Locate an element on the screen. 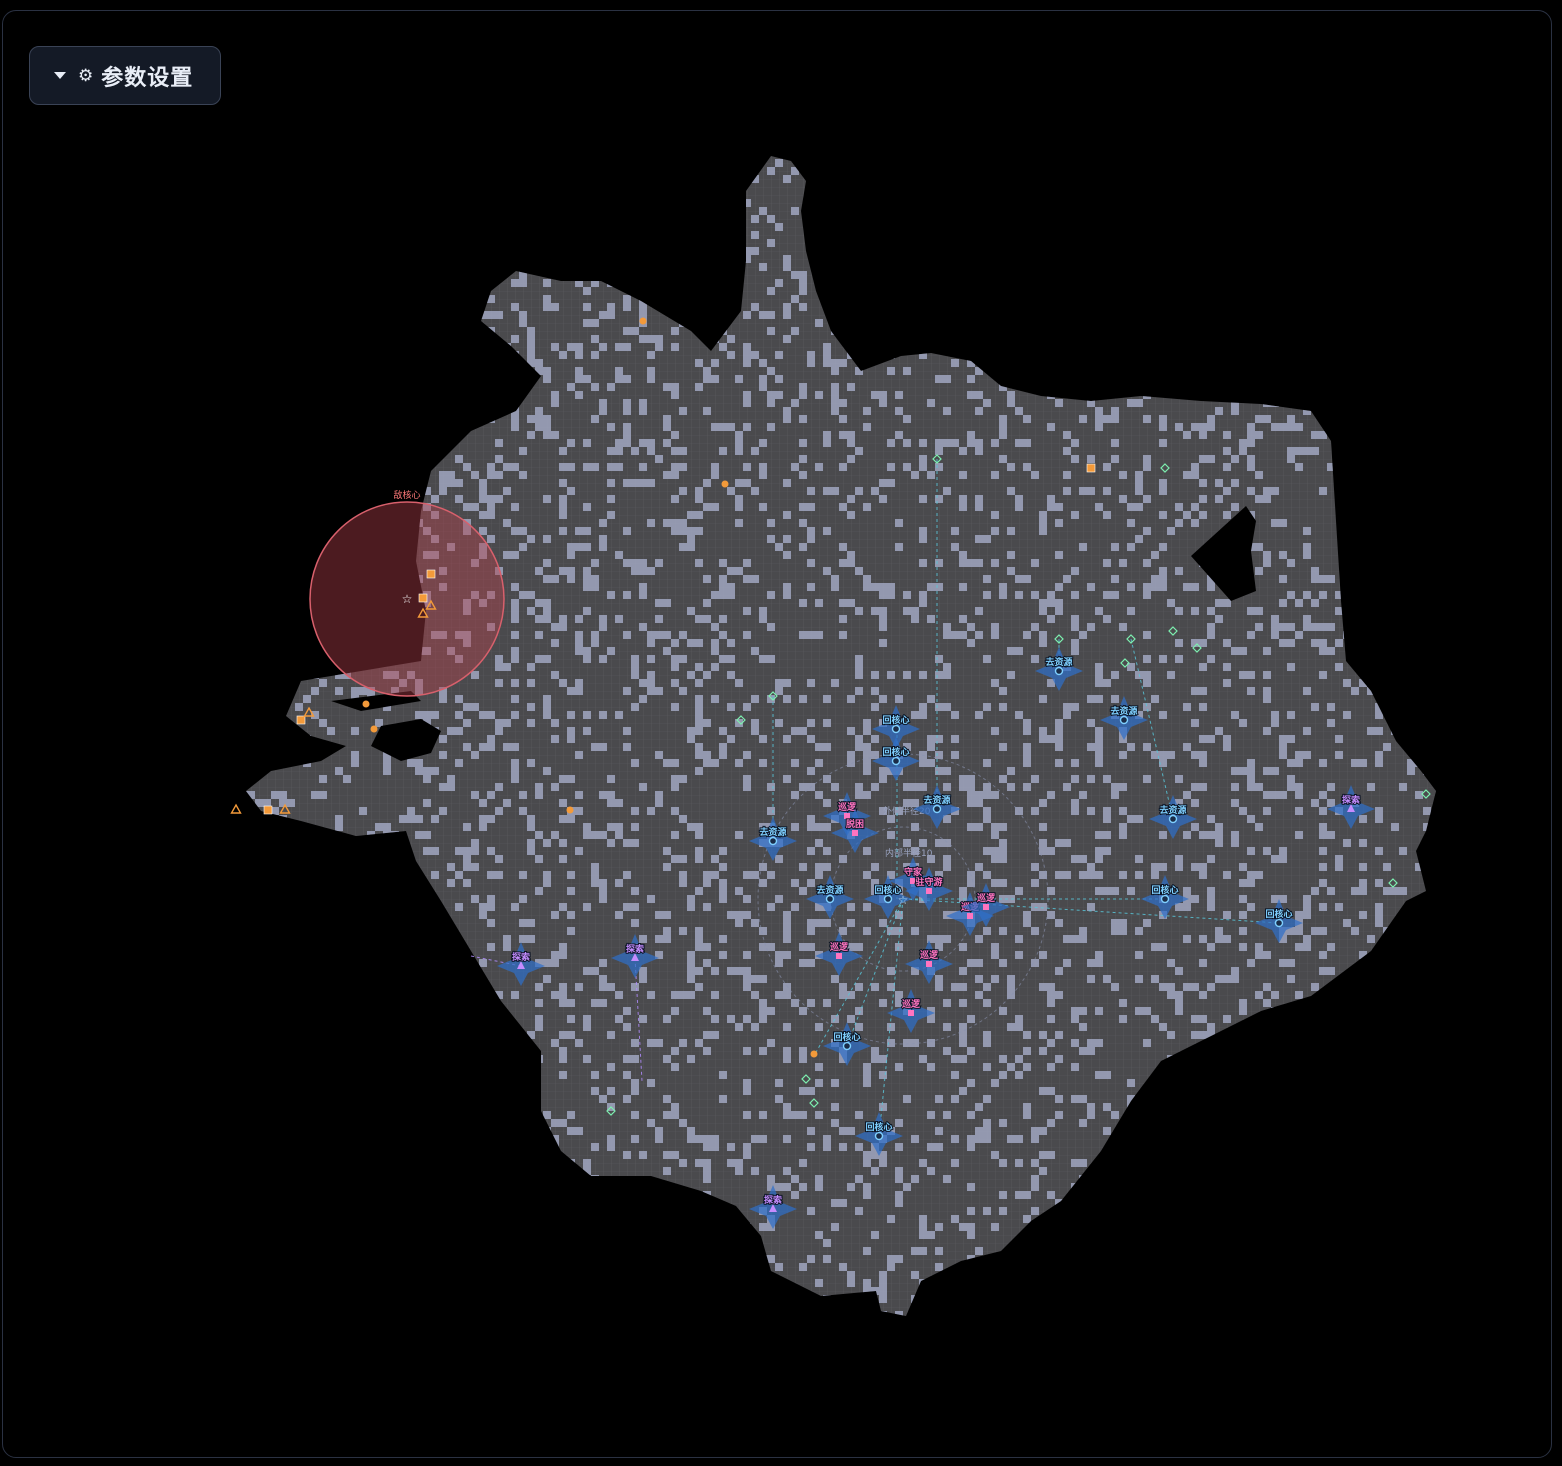  home-core-star-icon: ☆ is located at coordinates (903, 900).